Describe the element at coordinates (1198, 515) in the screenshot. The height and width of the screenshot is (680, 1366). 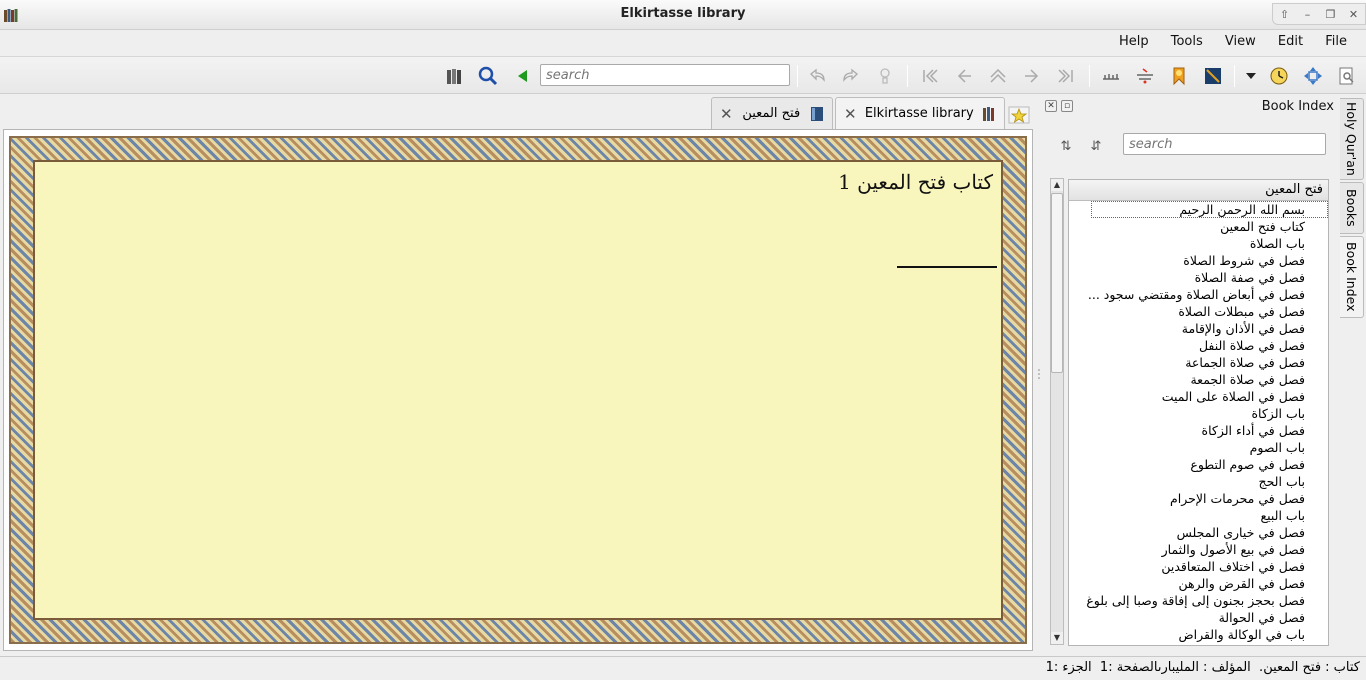
I see `index-item: باب البيع` at that location.